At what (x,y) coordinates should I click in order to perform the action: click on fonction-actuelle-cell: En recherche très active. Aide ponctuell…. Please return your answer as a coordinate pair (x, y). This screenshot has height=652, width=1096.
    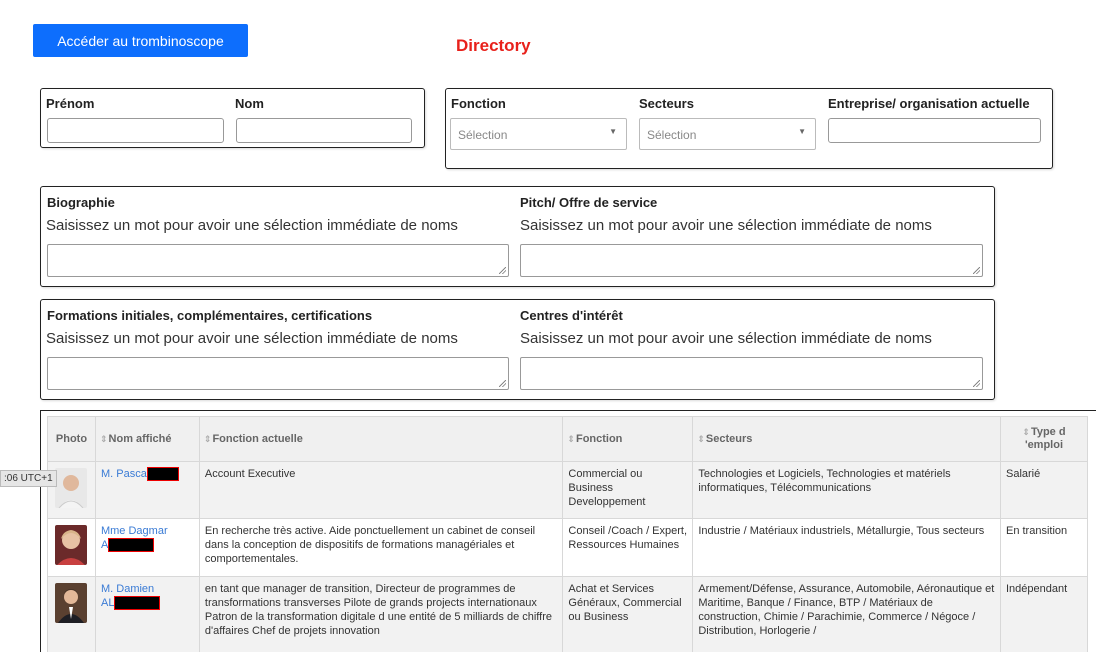
    Looking at the image, I should click on (381, 547).